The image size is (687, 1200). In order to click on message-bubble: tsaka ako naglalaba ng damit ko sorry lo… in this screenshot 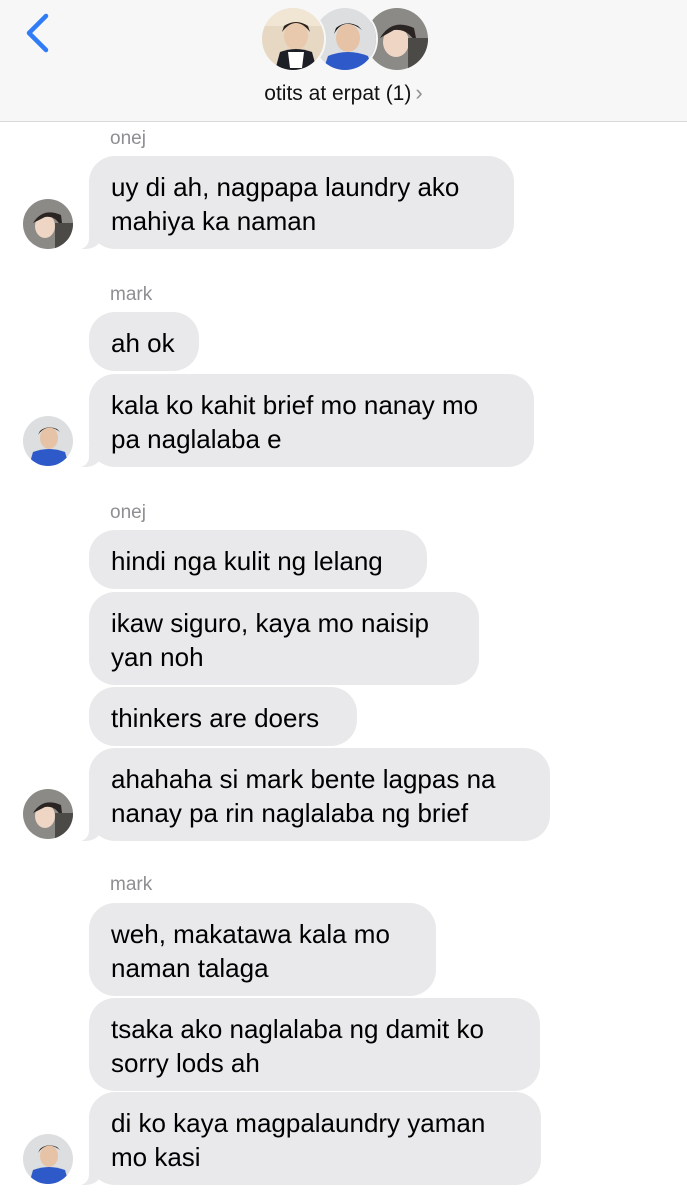, I will do `click(314, 1044)`.